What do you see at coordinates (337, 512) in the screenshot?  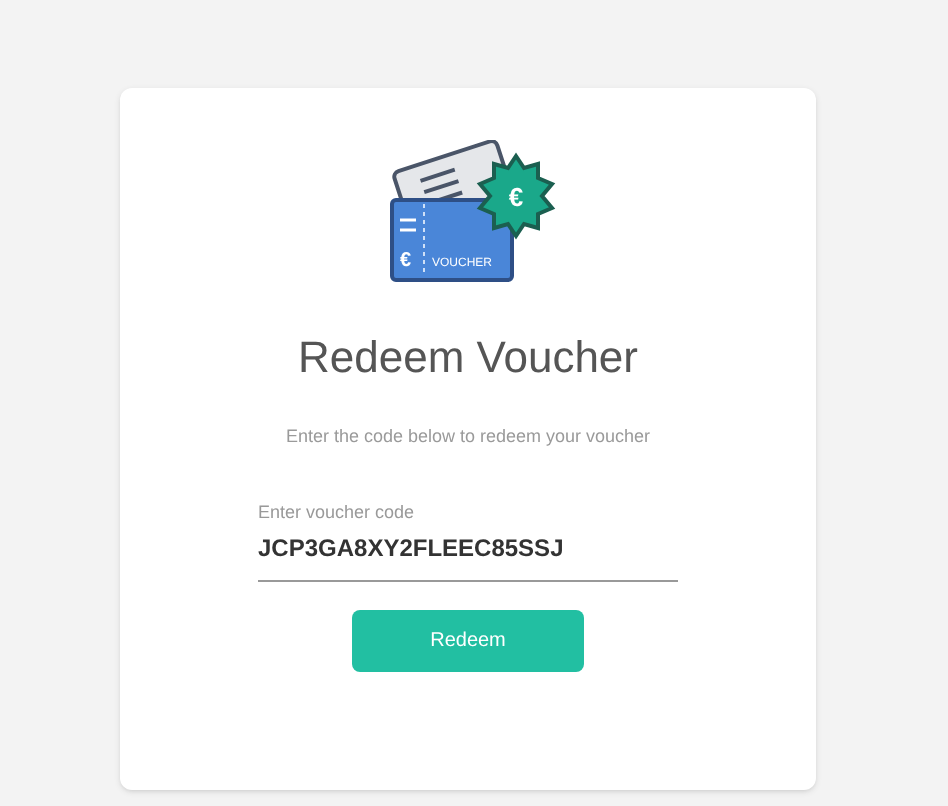 I see `field-label: Enter voucher code` at bounding box center [337, 512].